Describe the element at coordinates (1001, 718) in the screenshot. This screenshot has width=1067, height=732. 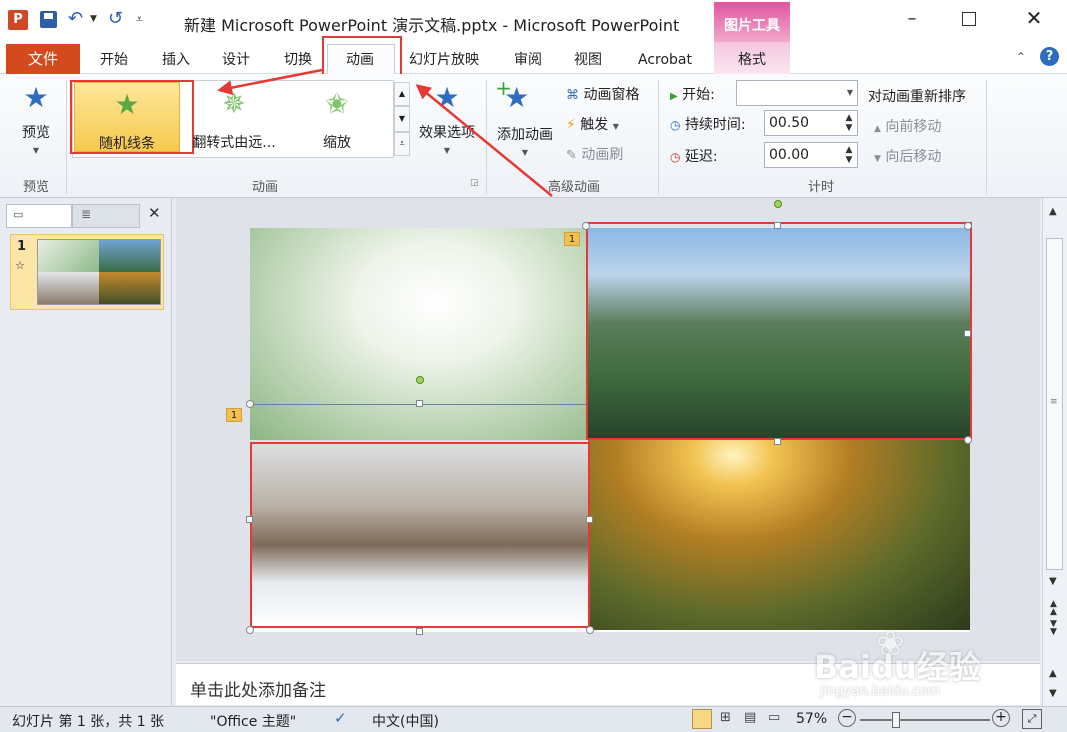
I see `zoom-in-icon: +` at that location.